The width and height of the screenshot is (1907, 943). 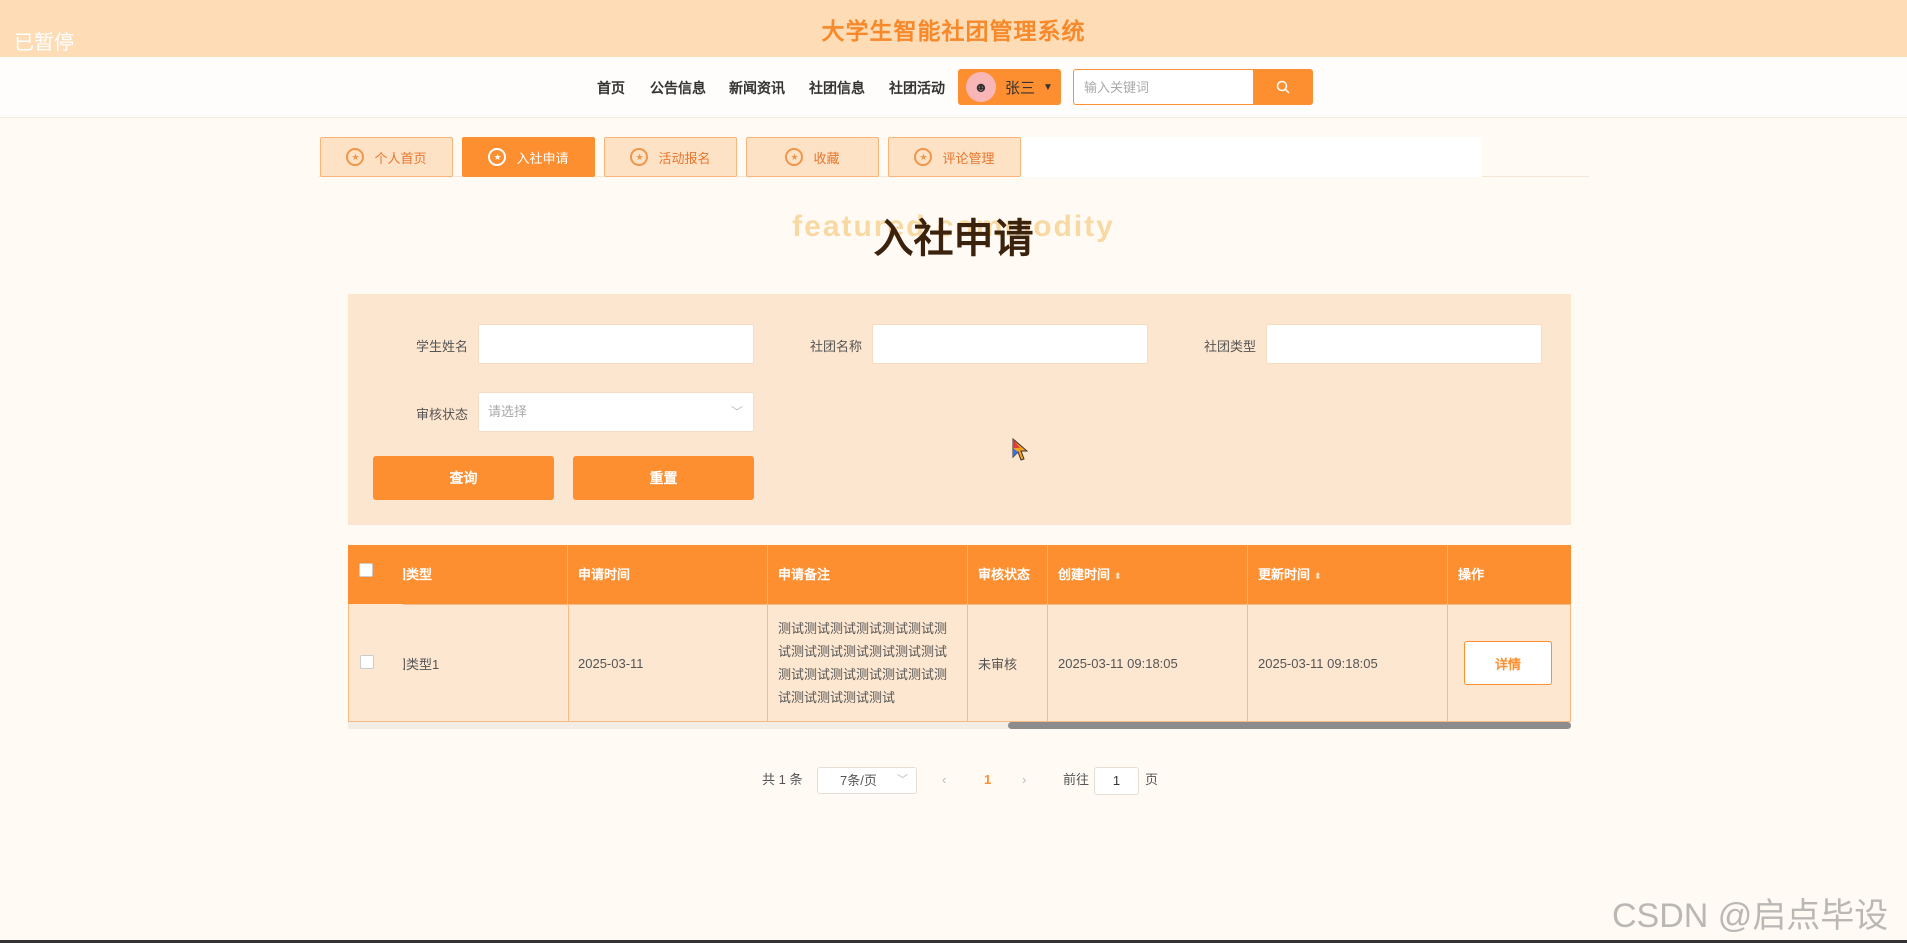 I want to click on page-title: 入社申请, so click(x=953, y=239).